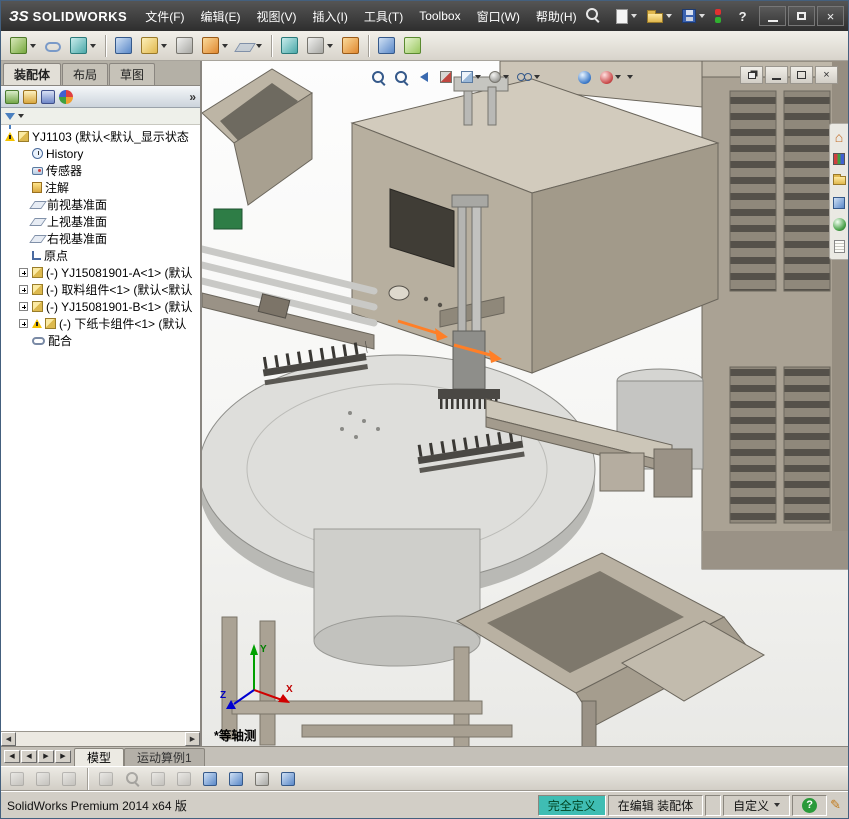 This screenshot has height=819, width=849. Describe the element at coordinates (12, 756) in the screenshot. I see `tab-first-icon: ◀` at that location.